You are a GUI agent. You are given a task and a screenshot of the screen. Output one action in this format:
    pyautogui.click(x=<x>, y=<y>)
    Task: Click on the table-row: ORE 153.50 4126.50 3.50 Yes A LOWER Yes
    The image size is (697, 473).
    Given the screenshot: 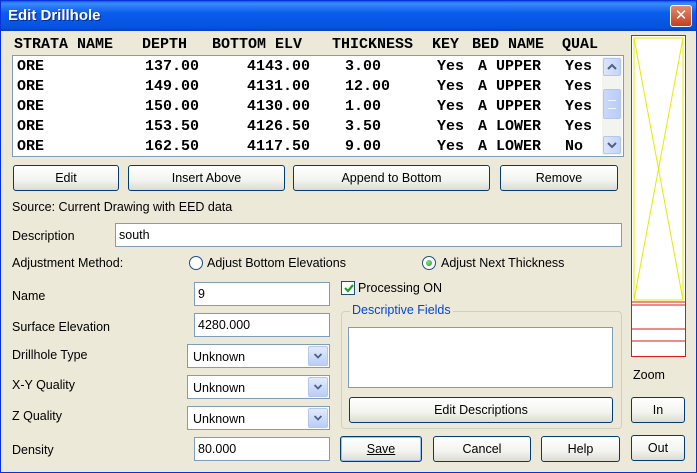 What is the action you would take?
    pyautogui.click(x=307, y=127)
    